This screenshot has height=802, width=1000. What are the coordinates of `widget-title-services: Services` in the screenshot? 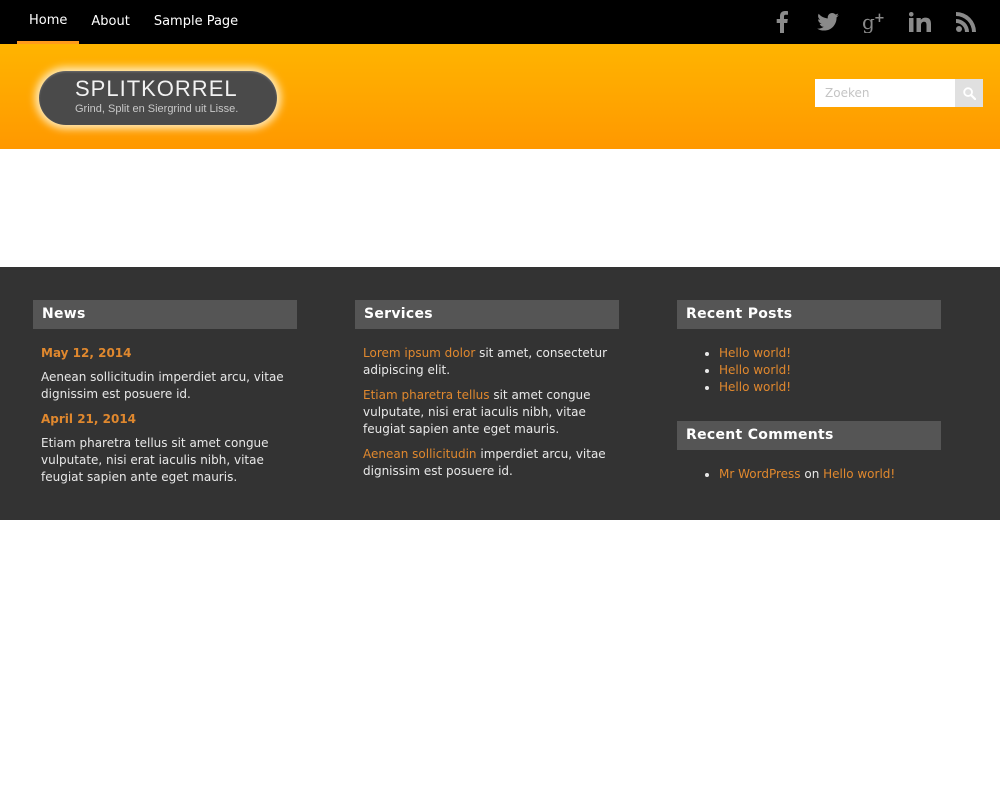 It's located at (487, 314).